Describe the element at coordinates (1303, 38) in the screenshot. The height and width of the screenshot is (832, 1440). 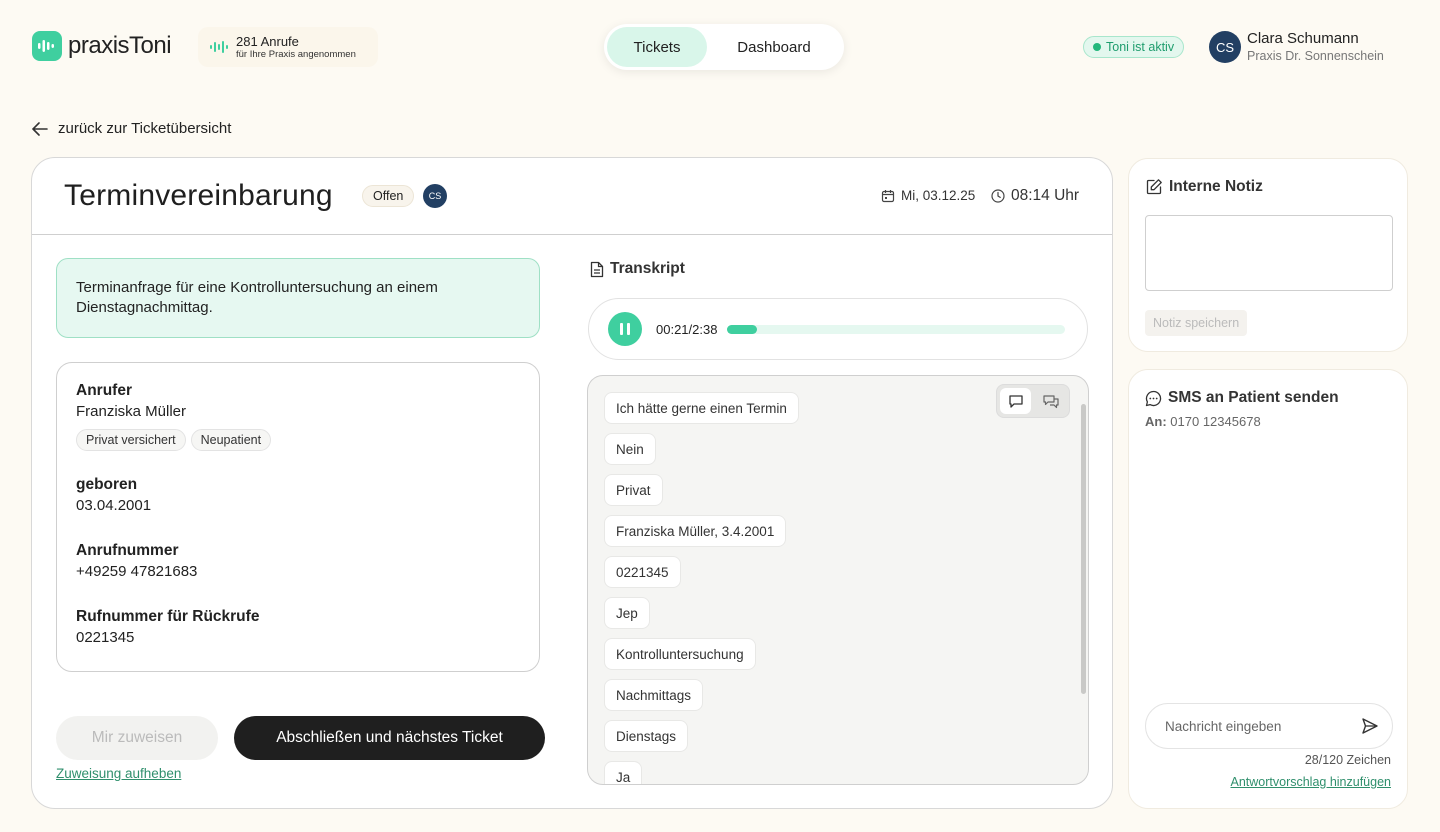
I see `user-name: Clara Schumann` at that location.